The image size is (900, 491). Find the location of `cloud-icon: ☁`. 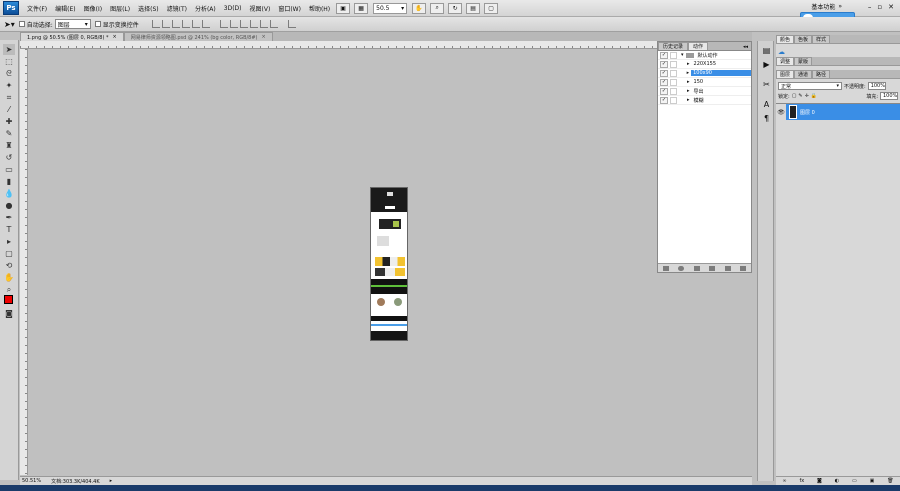

cloud-icon: ☁ is located at coordinates (781, 52).